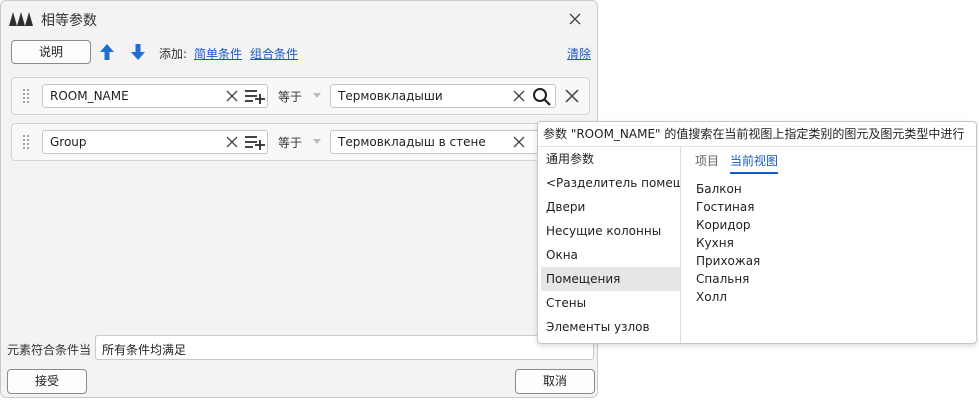 This screenshot has height=400, width=979. What do you see at coordinates (68, 142) in the screenshot?
I see `param-value: Group` at bounding box center [68, 142].